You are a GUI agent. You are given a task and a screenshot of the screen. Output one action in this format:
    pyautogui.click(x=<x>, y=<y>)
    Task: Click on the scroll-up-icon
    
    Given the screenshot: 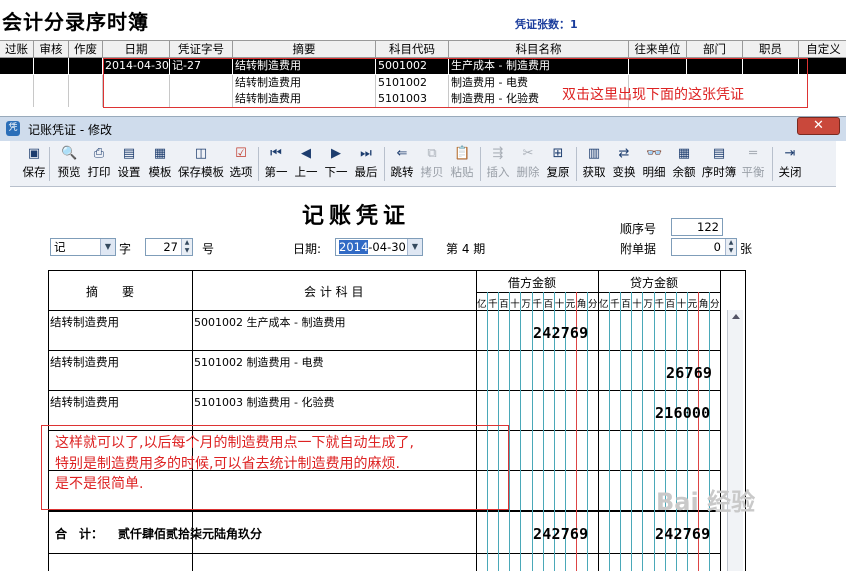 What is the action you would take?
    pyautogui.click(x=735, y=316)
    